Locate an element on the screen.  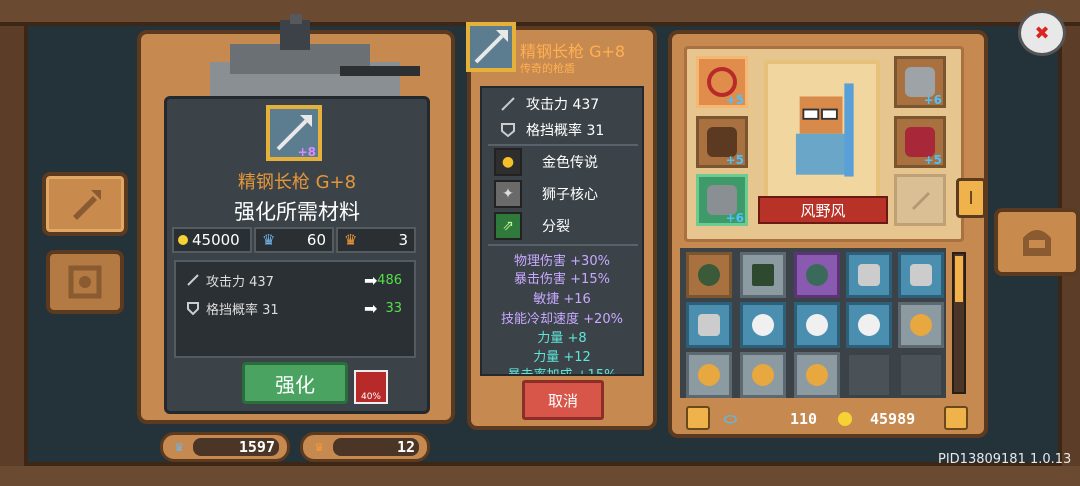
skill-row: ● 金色传说 is located at coordinates (566, 162).